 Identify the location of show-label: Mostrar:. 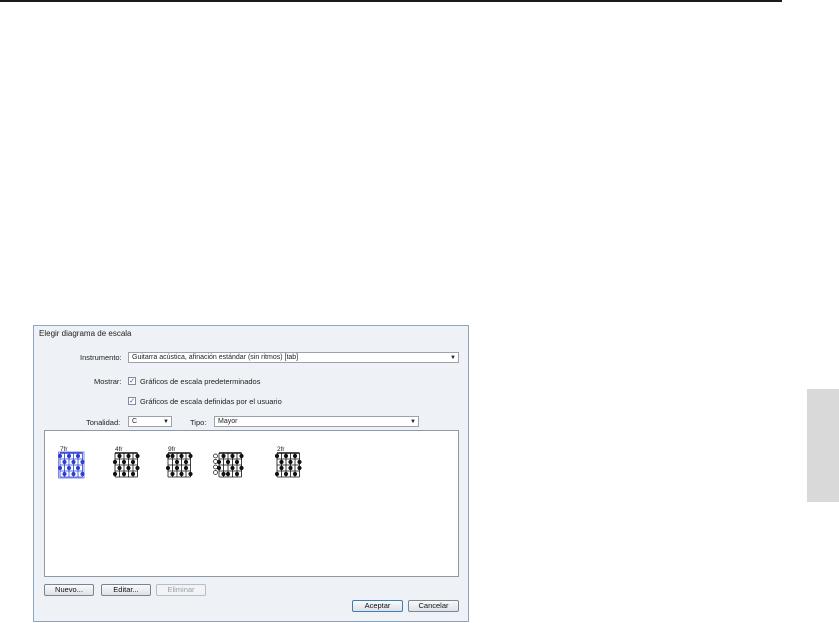
(108, 381).